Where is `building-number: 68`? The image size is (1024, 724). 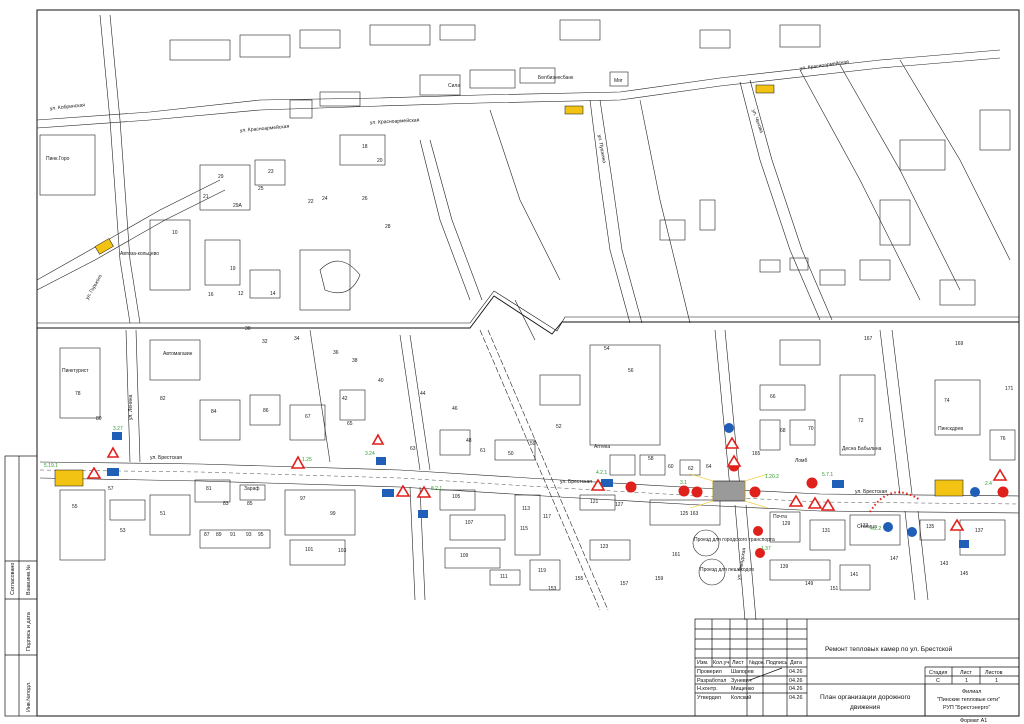
building-number: 68 is located at coordinates (783, 431).